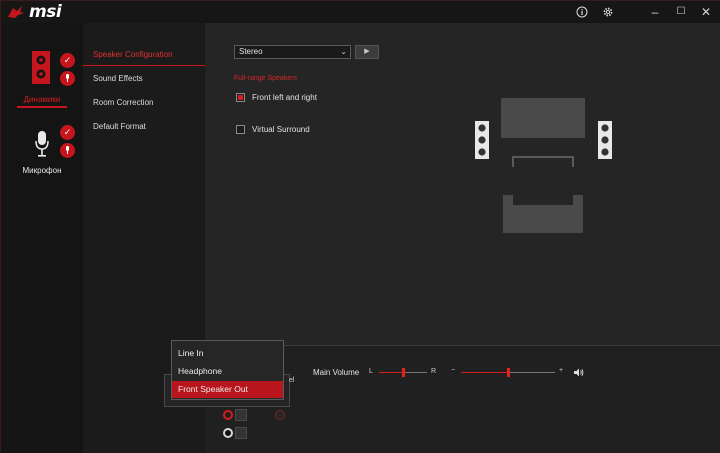  What do you see at coordinates (579, 372) in the screenshot?
I see `speaker-volume-icon` at bounding box center [579, 372].